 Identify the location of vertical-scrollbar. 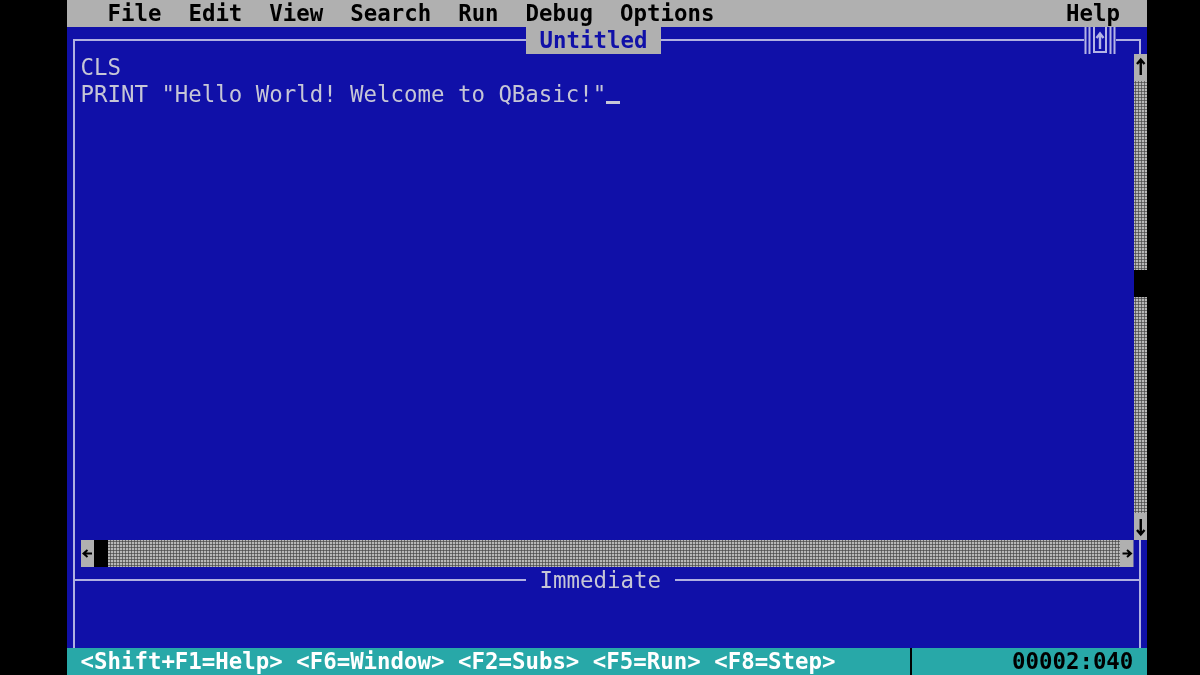
(1140, 297).